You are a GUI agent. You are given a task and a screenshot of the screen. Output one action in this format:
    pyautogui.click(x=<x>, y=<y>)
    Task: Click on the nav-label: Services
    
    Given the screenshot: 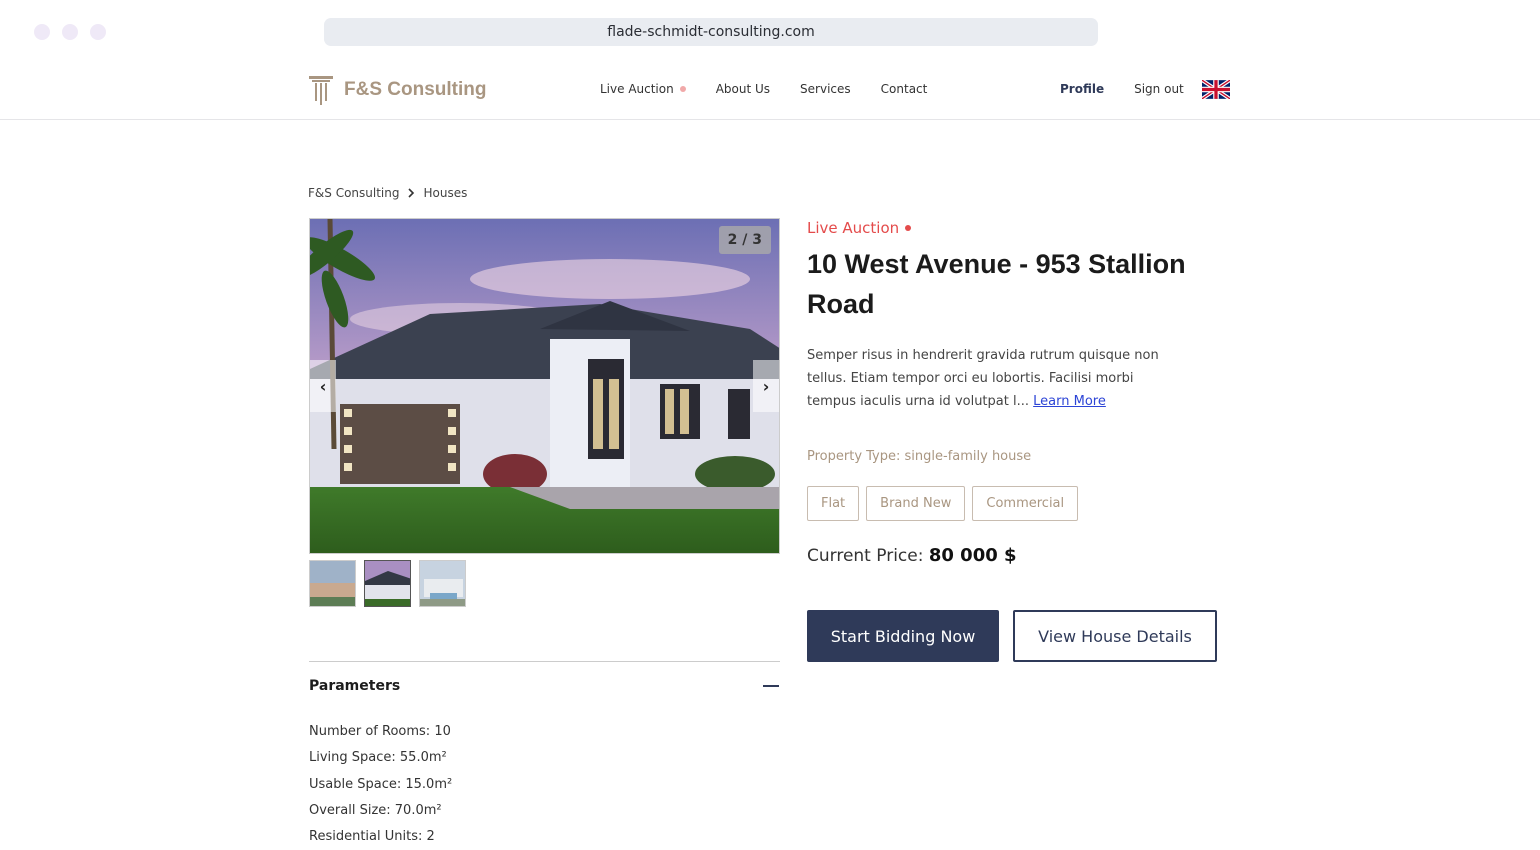 What is the action you would take?
    pyautogui.click(x=825, y=89)
    